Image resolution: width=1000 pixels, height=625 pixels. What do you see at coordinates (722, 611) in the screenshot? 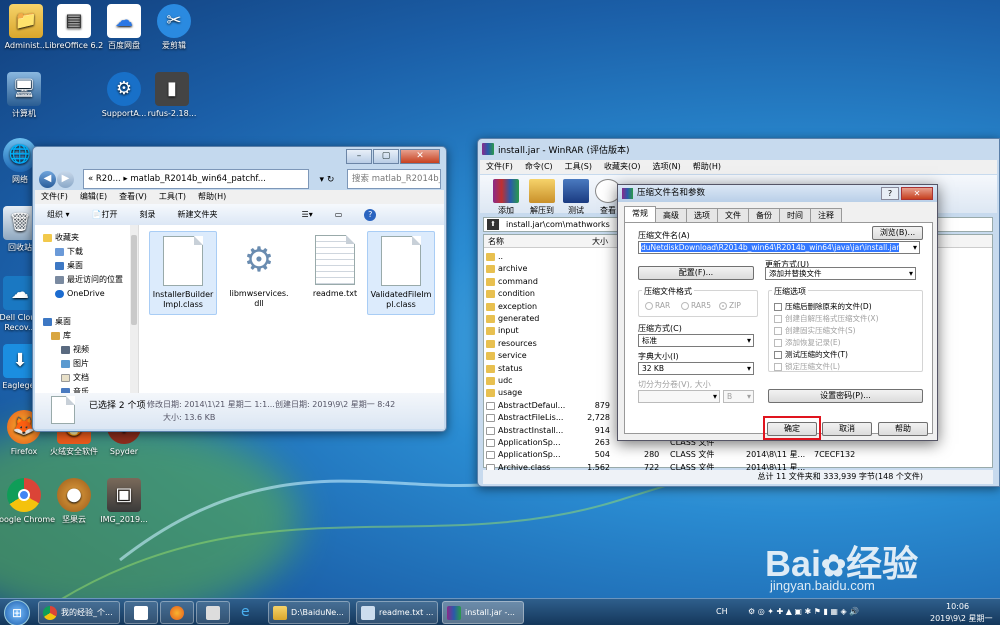
I see `input-language: CH` at bounding box center [722, 611].